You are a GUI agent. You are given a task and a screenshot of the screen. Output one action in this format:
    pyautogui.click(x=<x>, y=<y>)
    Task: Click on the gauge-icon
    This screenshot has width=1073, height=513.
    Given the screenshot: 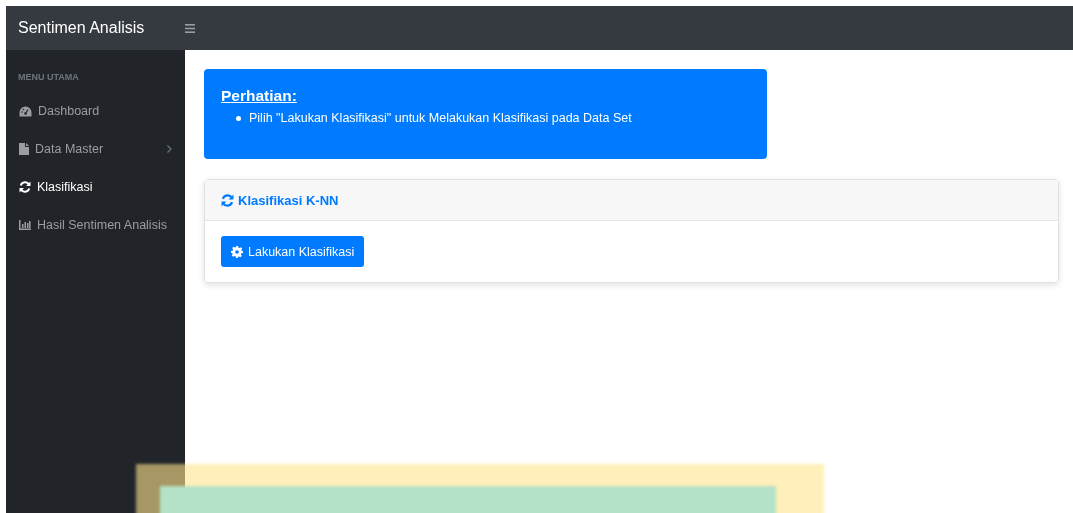 What is the action you would take?
    pyautogui.click(x=25, y=111)
    